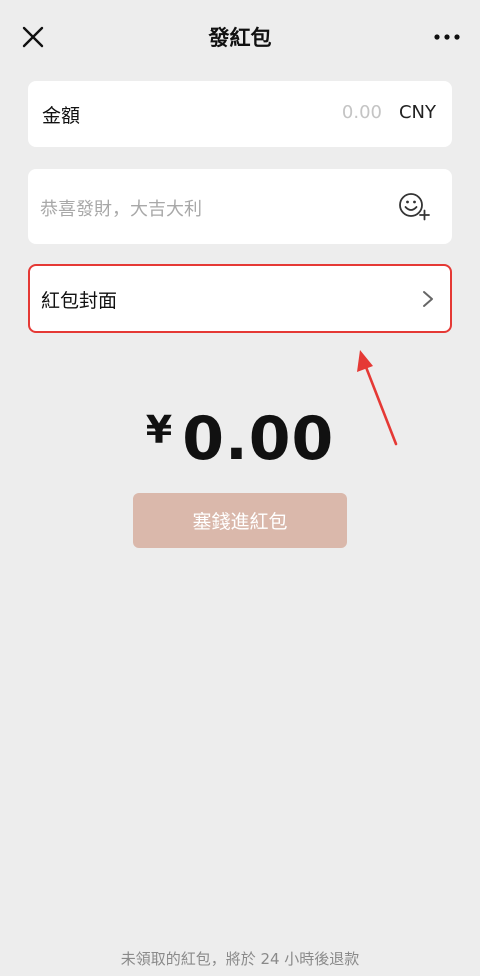 This screenshot has width=480, height=976. Describe the element at coordinates (79, 301) in the screenshot. I see `cover-label: 紅包封面` at that location.